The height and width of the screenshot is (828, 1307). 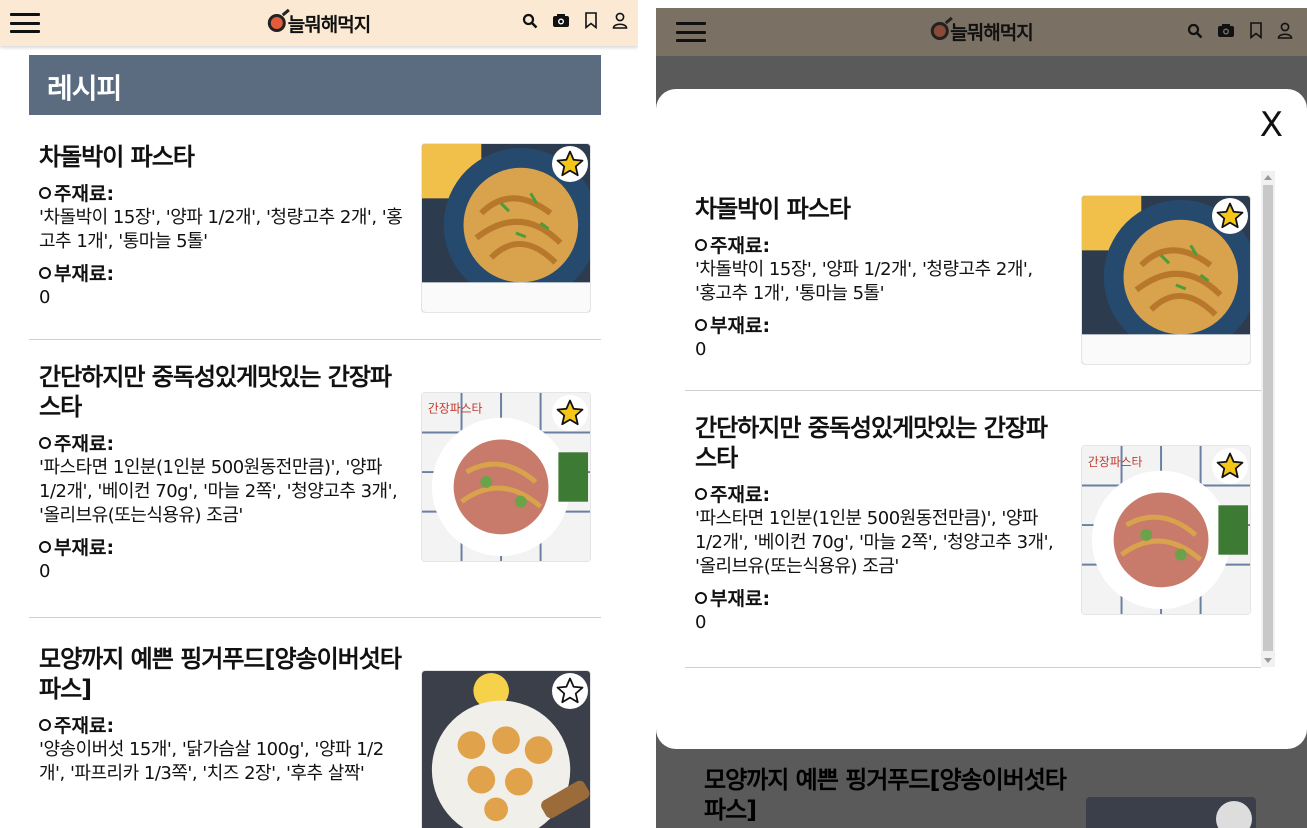 I want to click on modal-scrollbar, so click(x=1268, y=419).